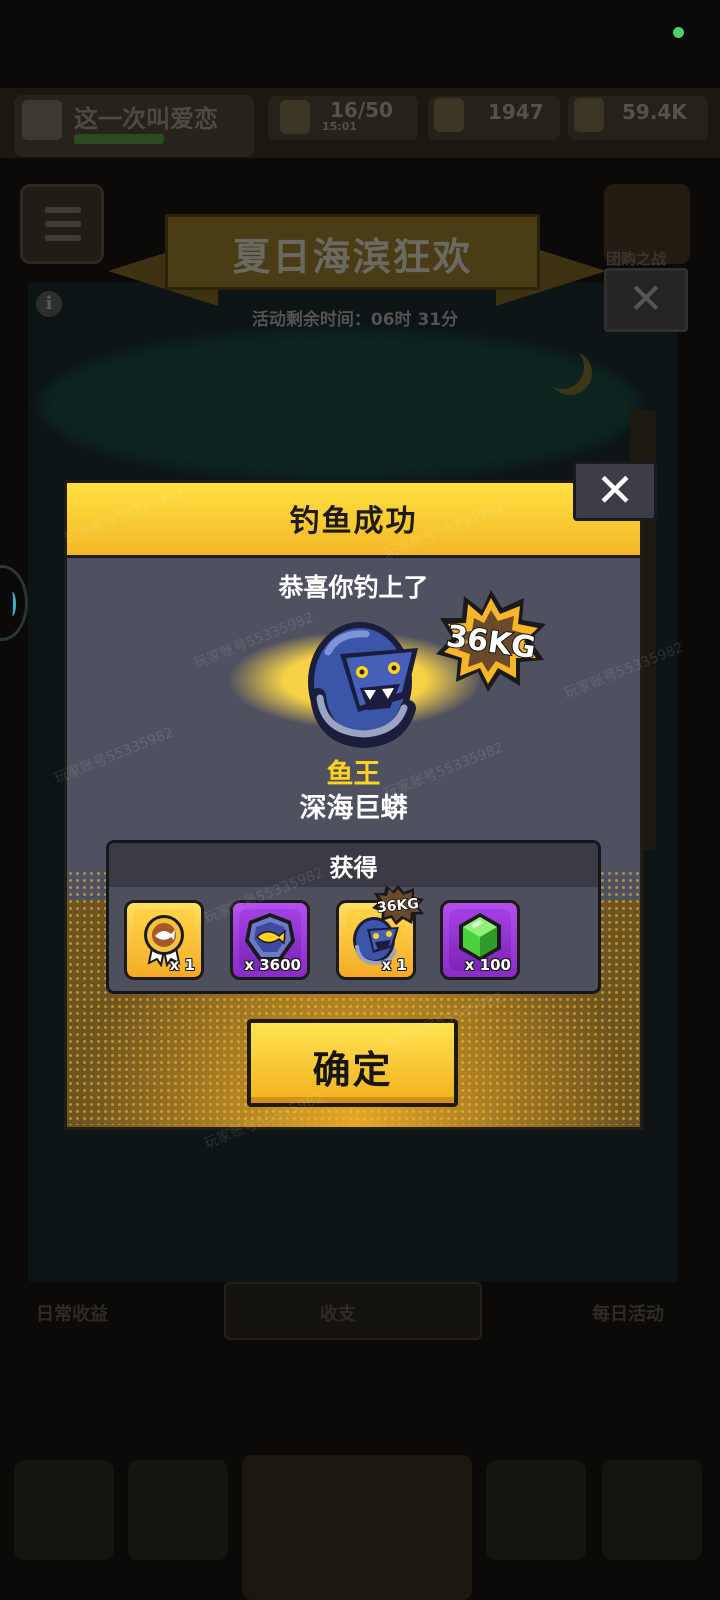 The image size is (720, 1600). I want to click on weight-mini-badge-icon: 36KG, so click(398, 905).